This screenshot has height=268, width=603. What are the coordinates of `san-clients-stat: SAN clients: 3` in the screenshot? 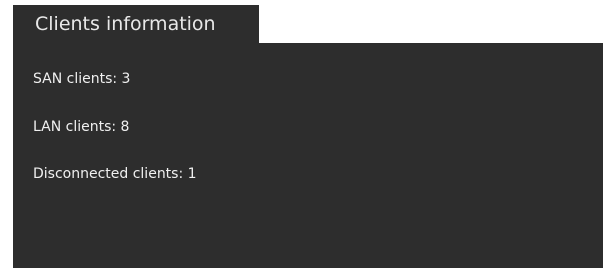 It's located at (82, 79).